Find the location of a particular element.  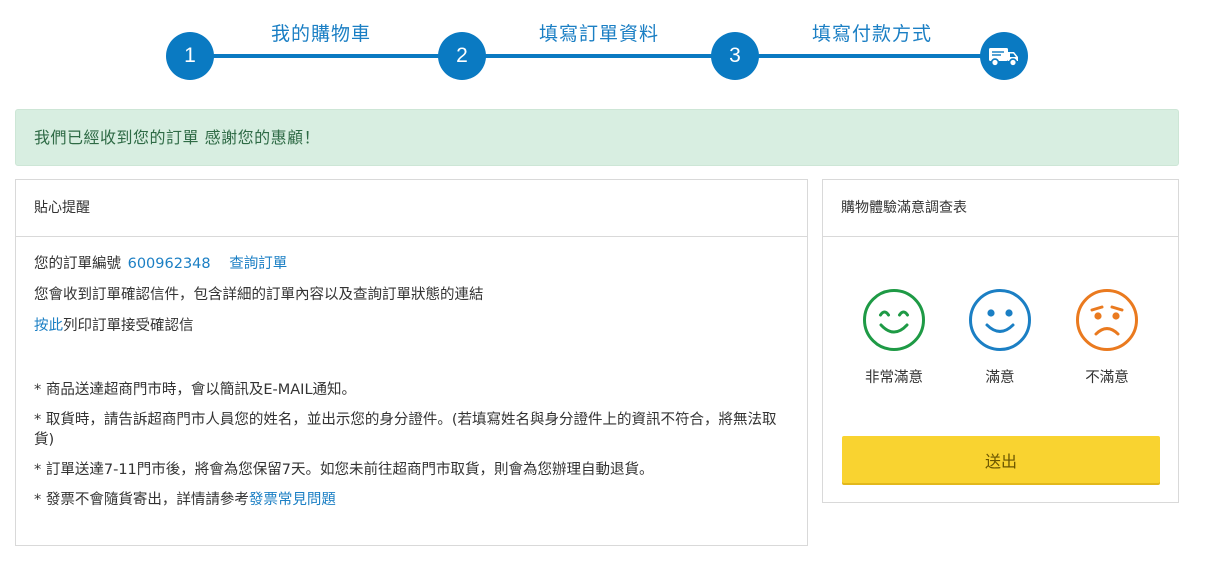

query-order-link: 查詢訂單 is located at coordinates (258, 264).